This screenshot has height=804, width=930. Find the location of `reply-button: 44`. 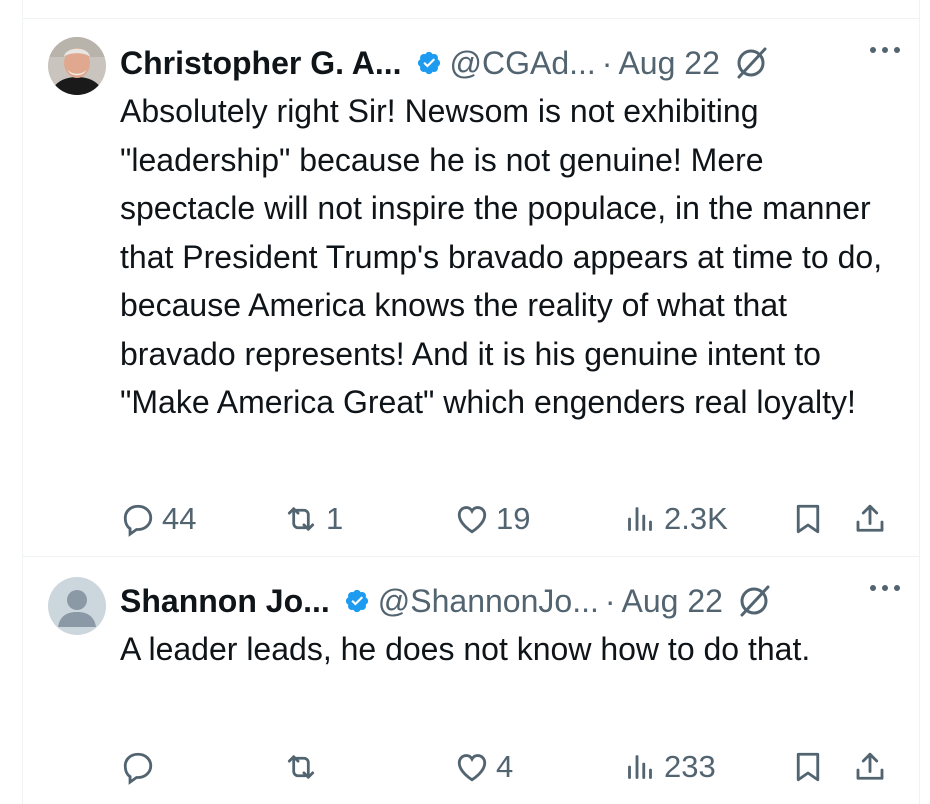

reply-button: 44 is located at coordinates (158, 519).